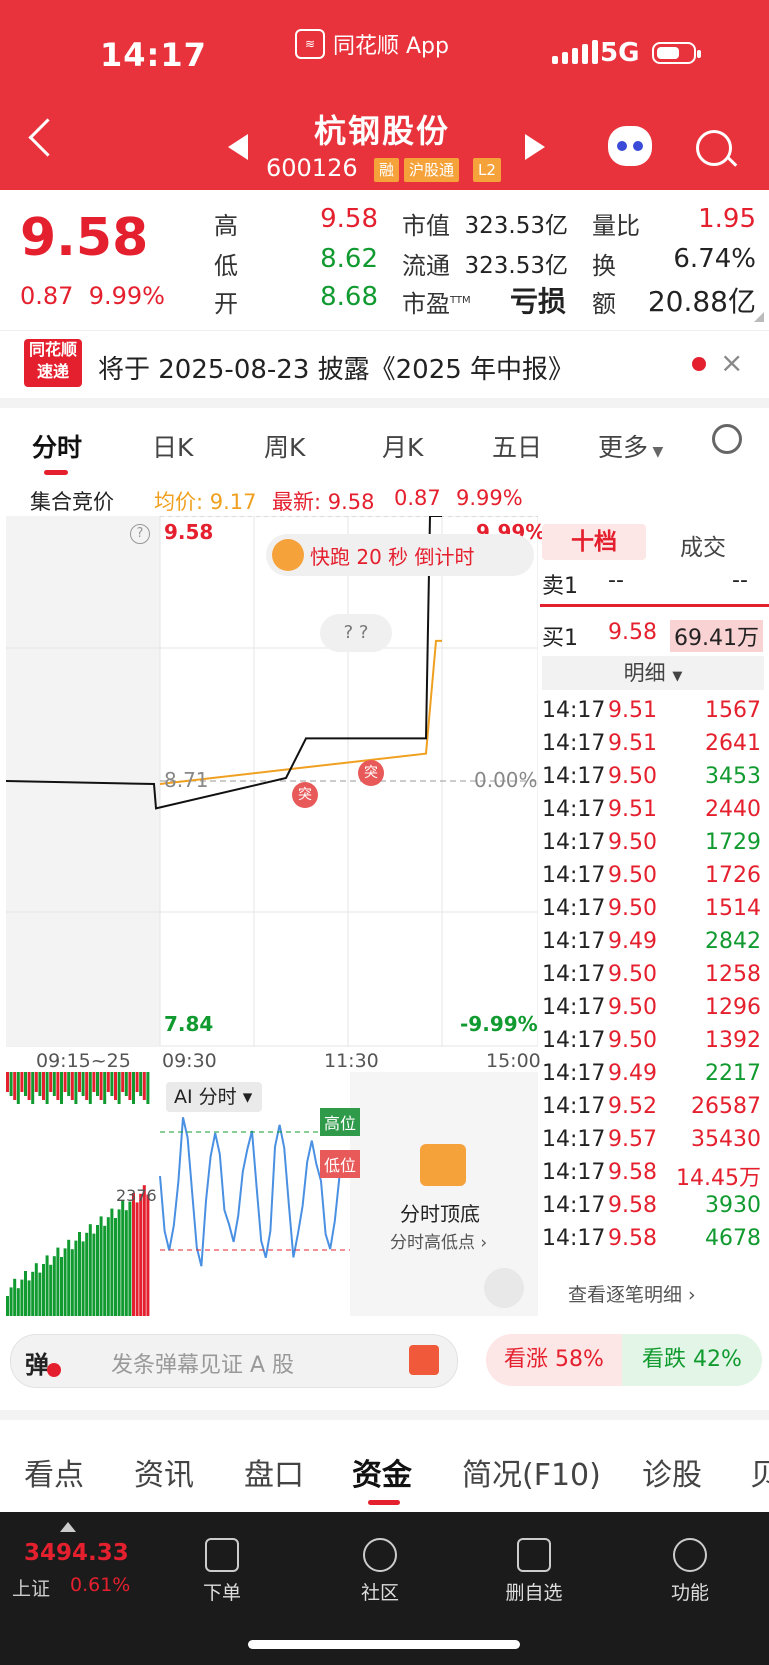 The height and width of the screenshot is (1665, 769). I want to click on gift-icon, so click(424, 1360).